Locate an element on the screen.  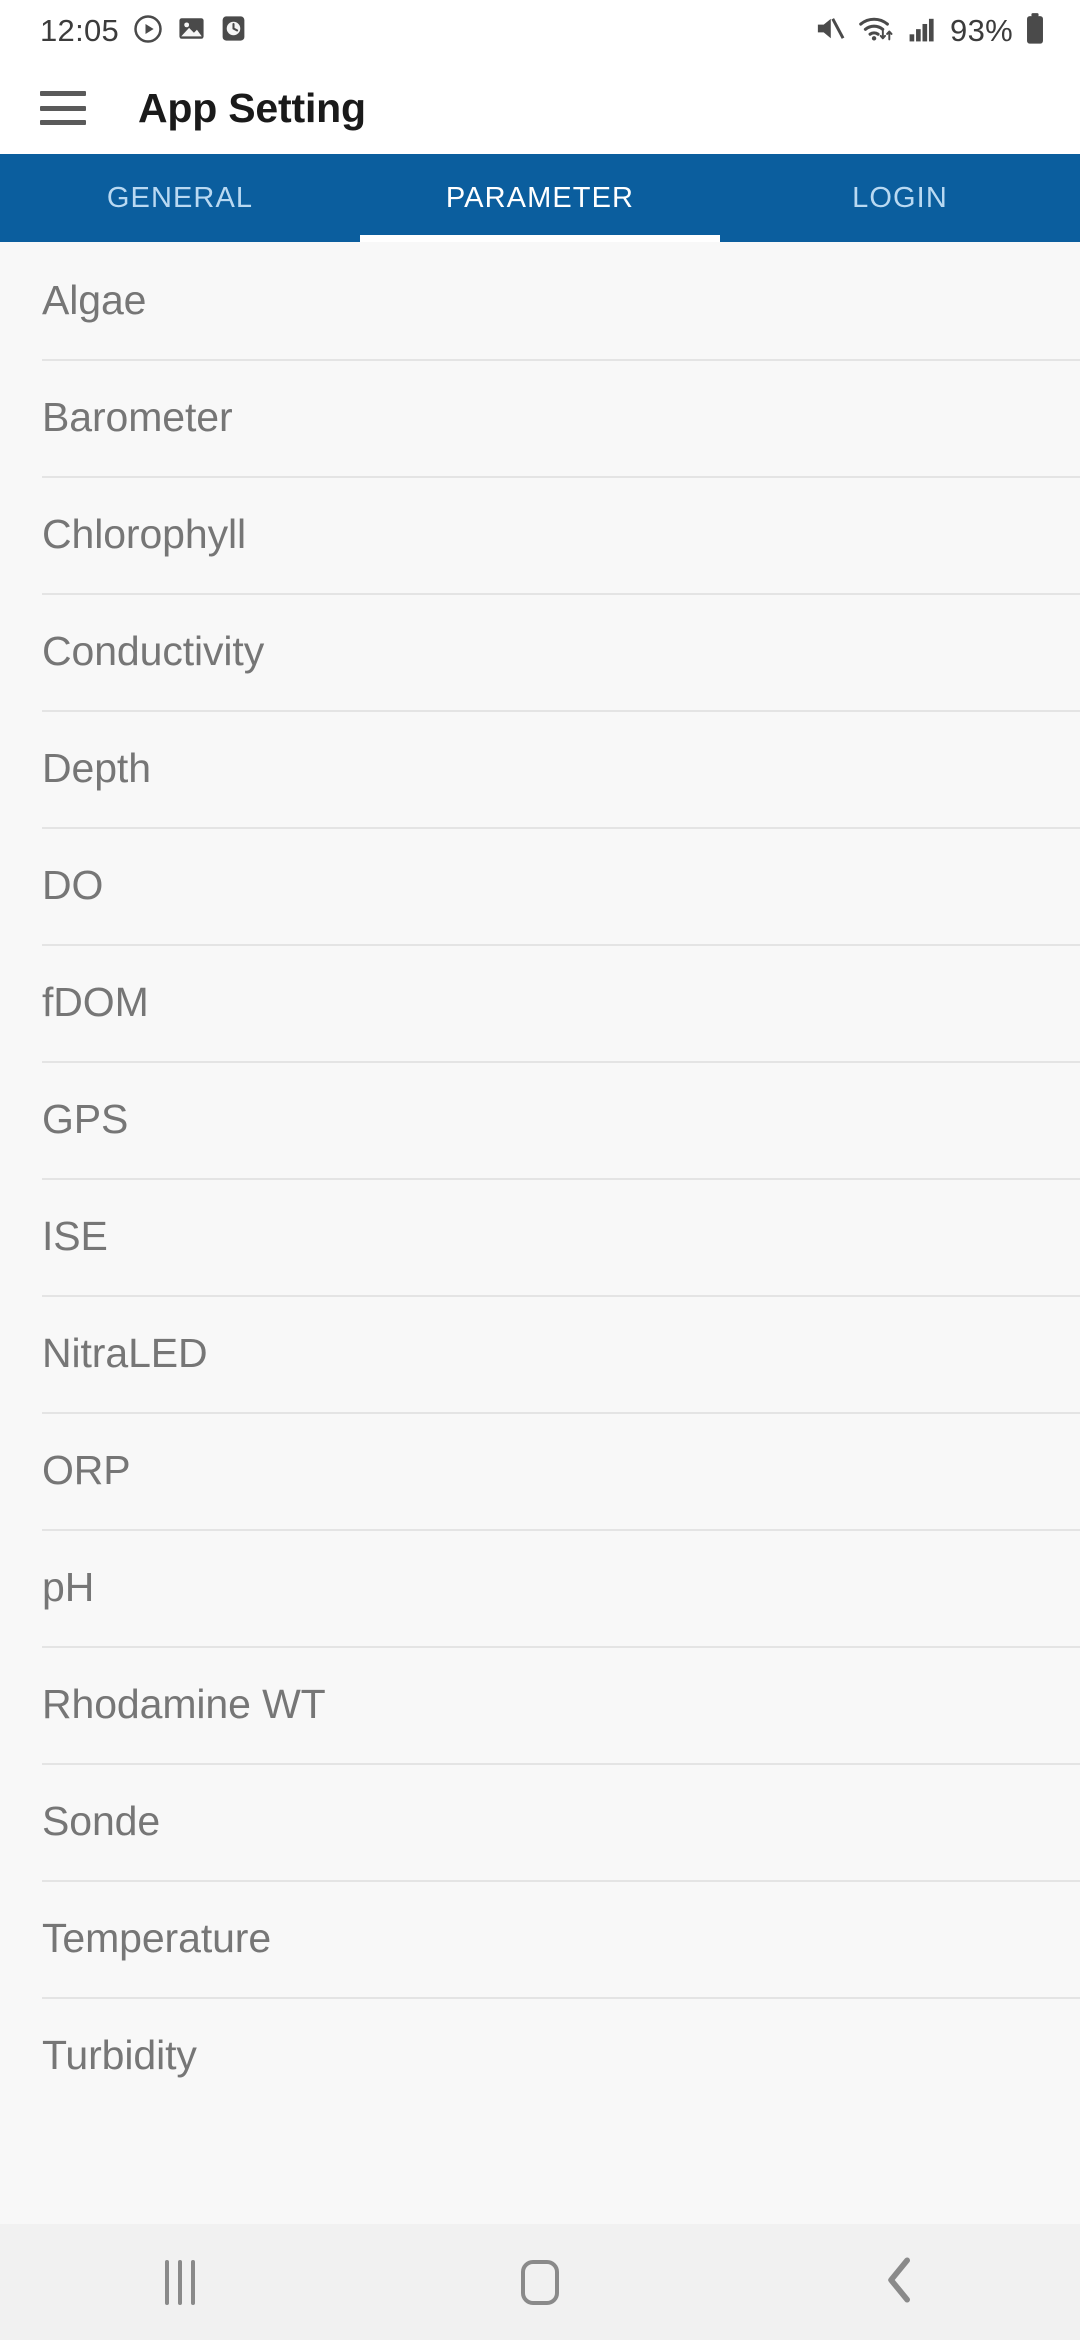
battery-percent-label: 93% is located at coordinates (981, 30).